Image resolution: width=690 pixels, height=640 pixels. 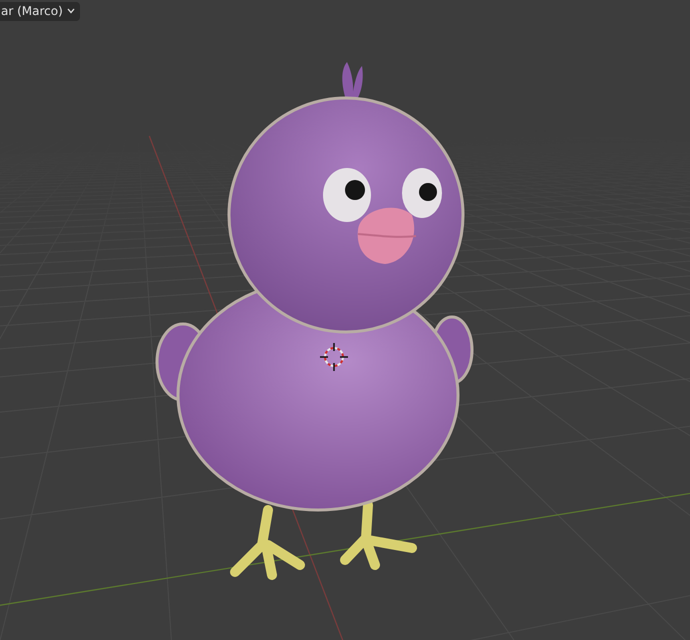 I want to click on object-dropdown: ar (Marco), so click(x=40, y=11).